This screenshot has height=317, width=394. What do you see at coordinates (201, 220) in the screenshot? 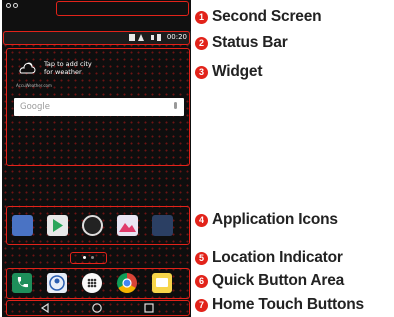
I see `callout-number: 4` at bounding box center [201, 220].